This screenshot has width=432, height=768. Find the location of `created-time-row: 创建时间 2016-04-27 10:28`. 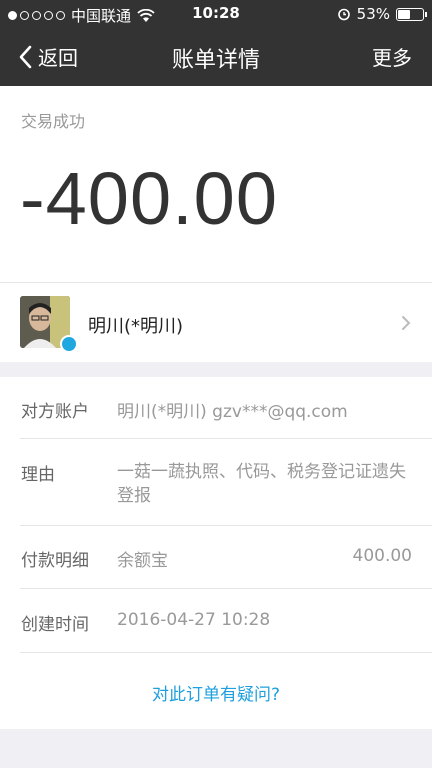

created-time-row: 创建时间 2016-04-27 10:28 is located at coordinates (216, 621).